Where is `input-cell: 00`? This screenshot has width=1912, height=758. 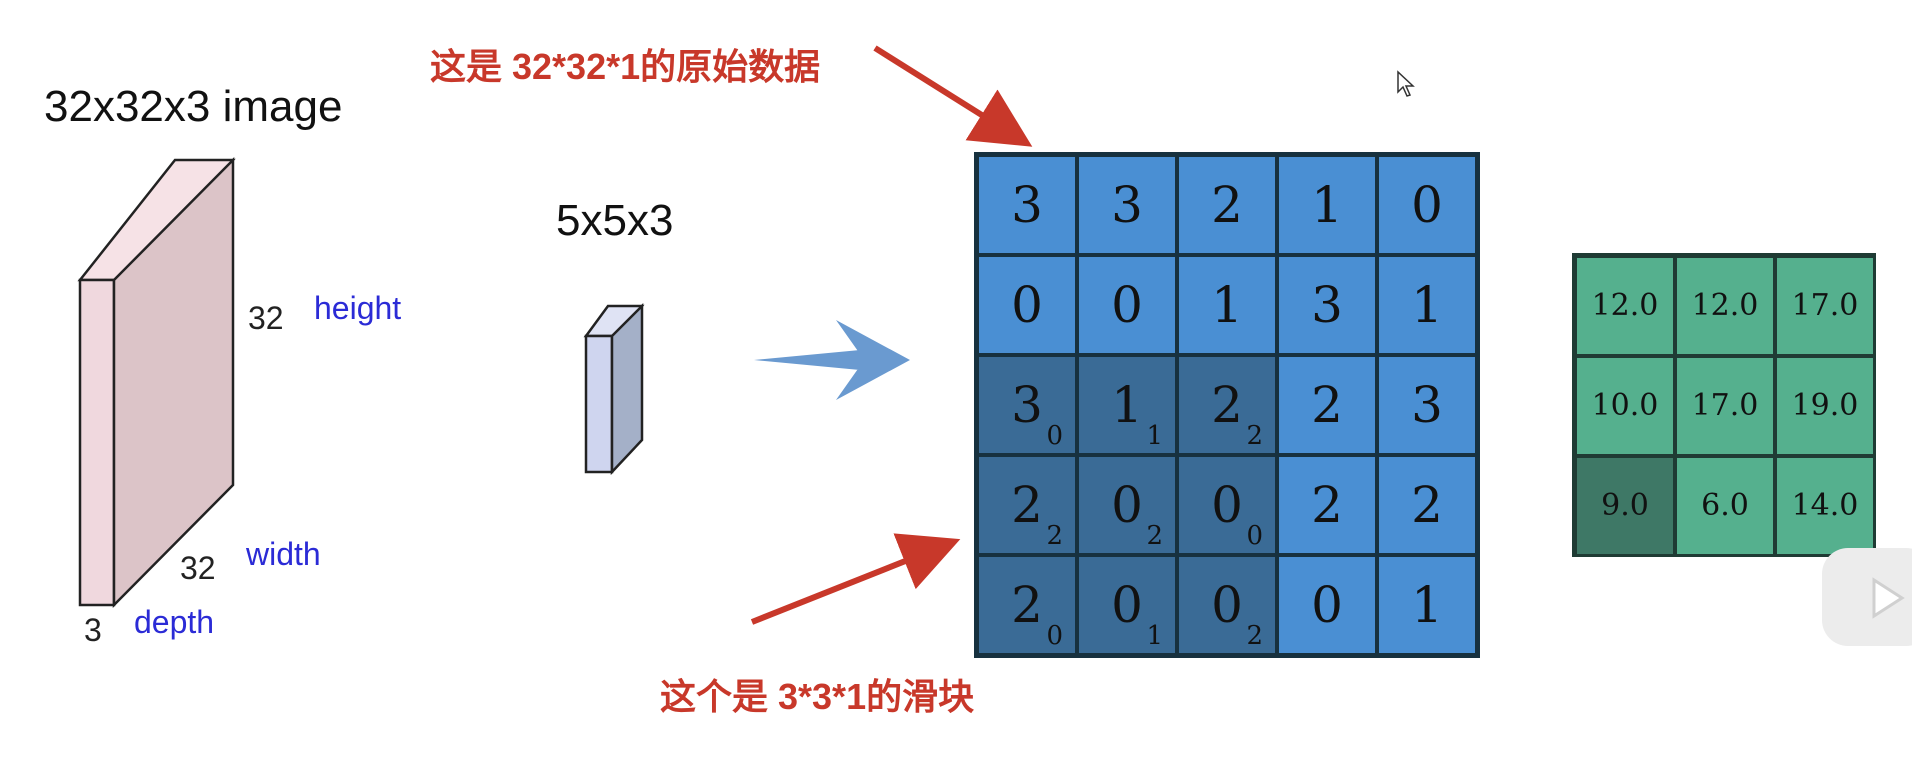
input-cell: 00 is located at coordinates (1227, 505).